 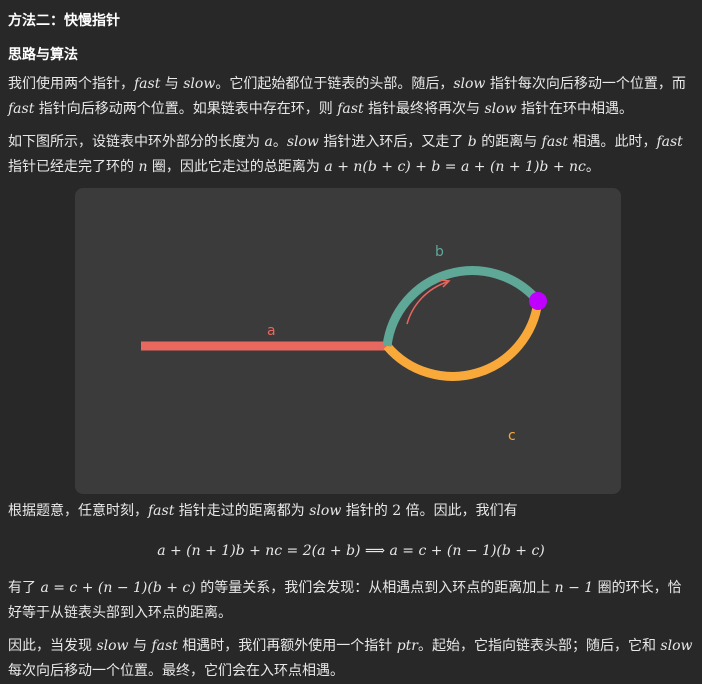 What do you see at coordinates (538, 301) in the screenshot?
I see `meet-point` at bounding box center [538, 301].